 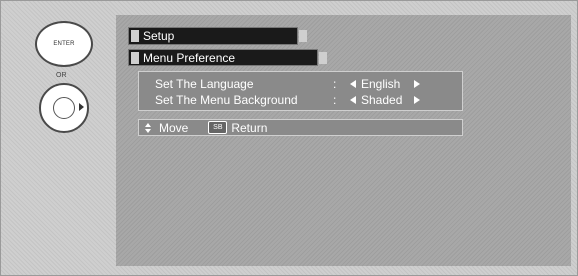 What do you see at coordinates (135, 36) in the screenshot?
I see `title-bar-cap` at bounding box center [135, 36].